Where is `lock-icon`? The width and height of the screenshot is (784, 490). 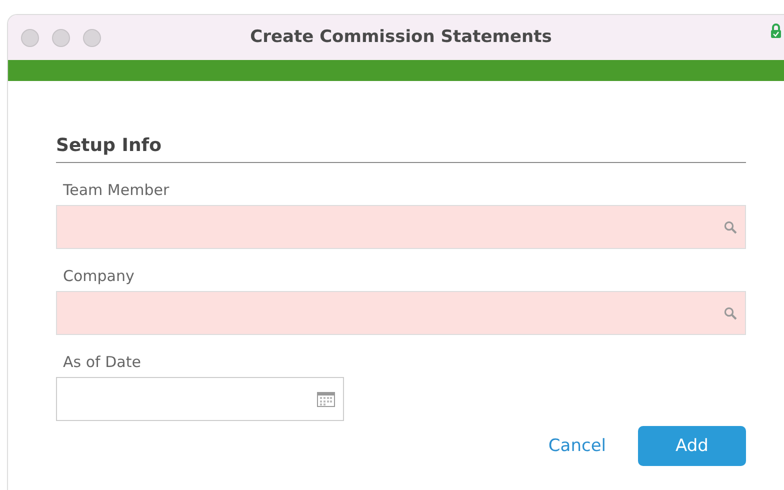 lock-icon is located at coordinates (776, 31).